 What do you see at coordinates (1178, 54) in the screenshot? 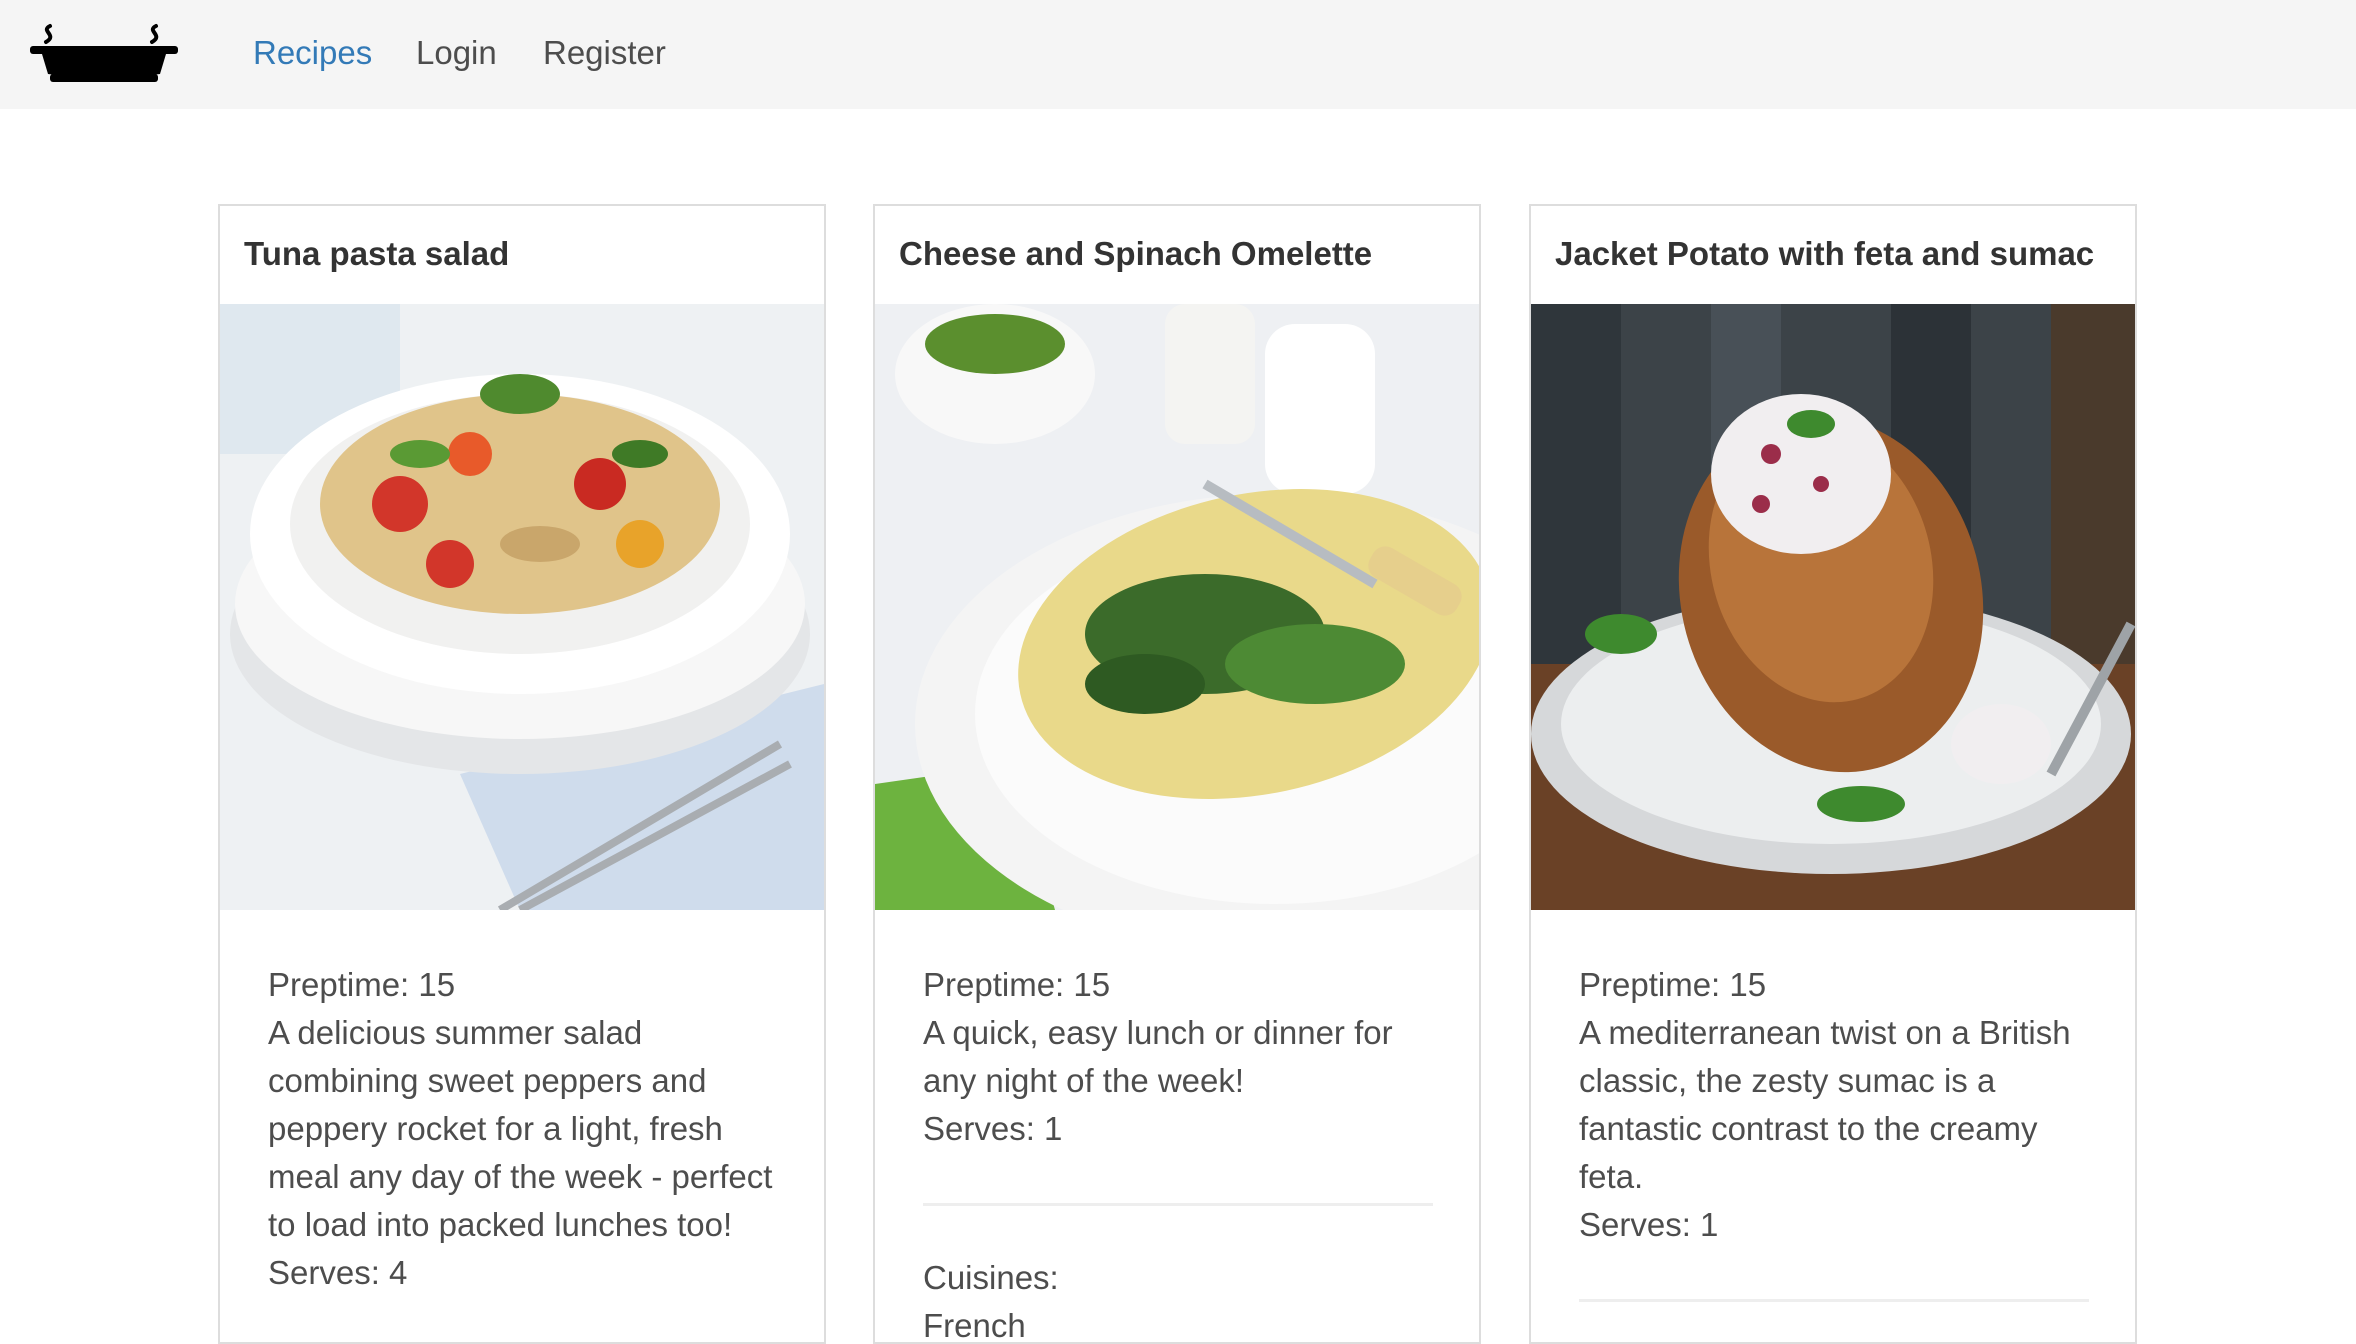
I see `navbar: Recipes Login Register` at bounding box center [1178, 54].